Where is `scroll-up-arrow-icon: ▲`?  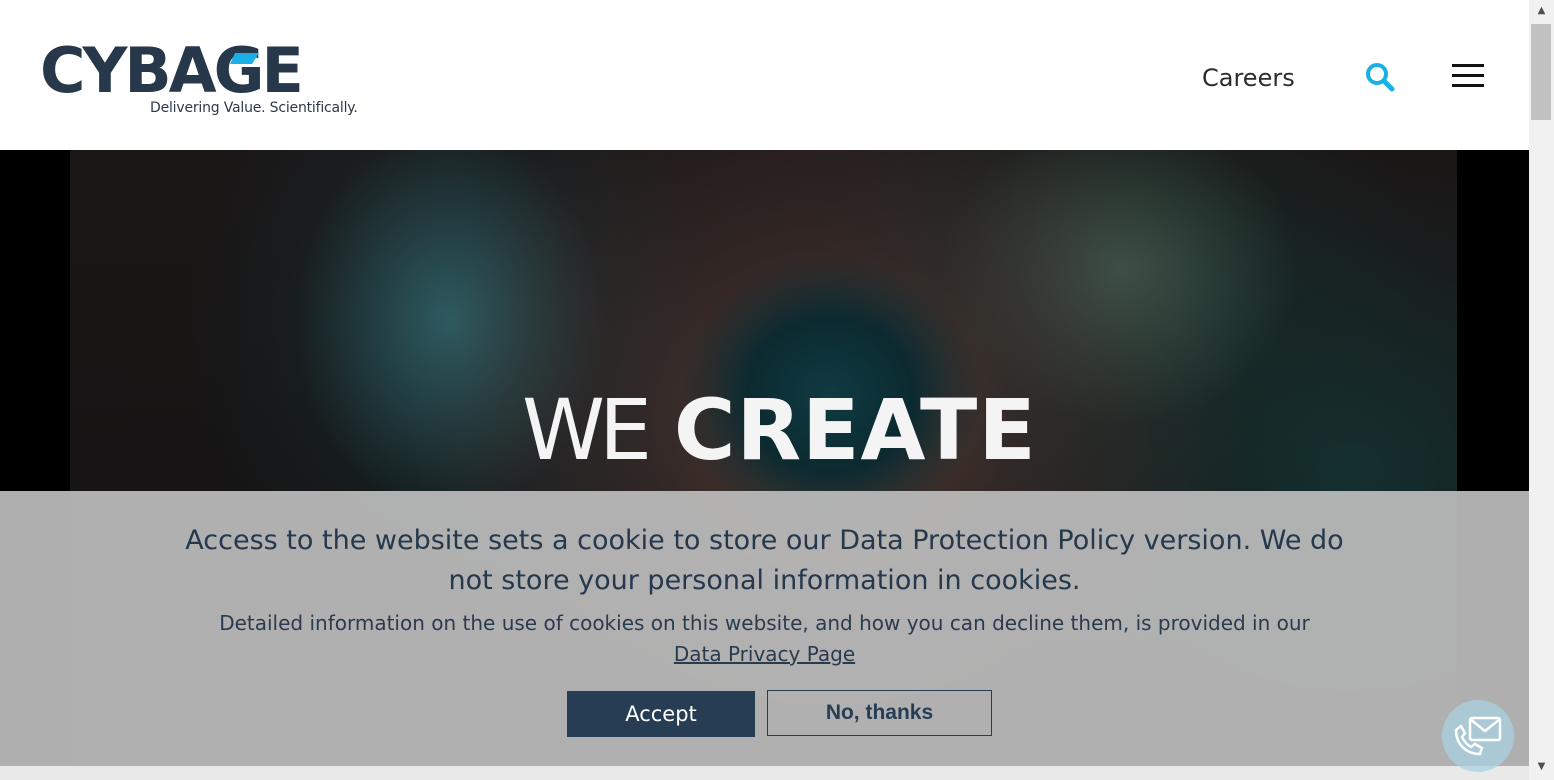 scroll-up-arrow-icon: ▲ is located at coordinates (1541, 11).